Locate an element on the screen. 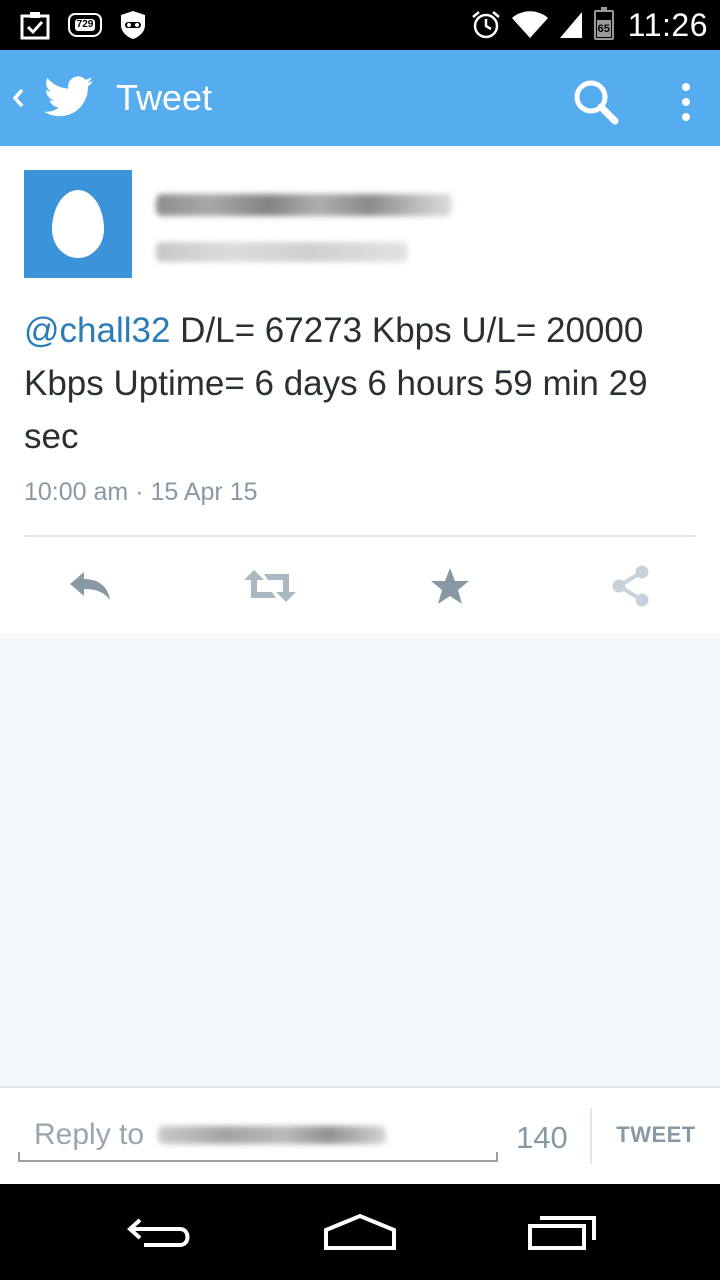 The height and width of the screenshot is (1280, 720). search-icon is located at coordinates (596, 102).